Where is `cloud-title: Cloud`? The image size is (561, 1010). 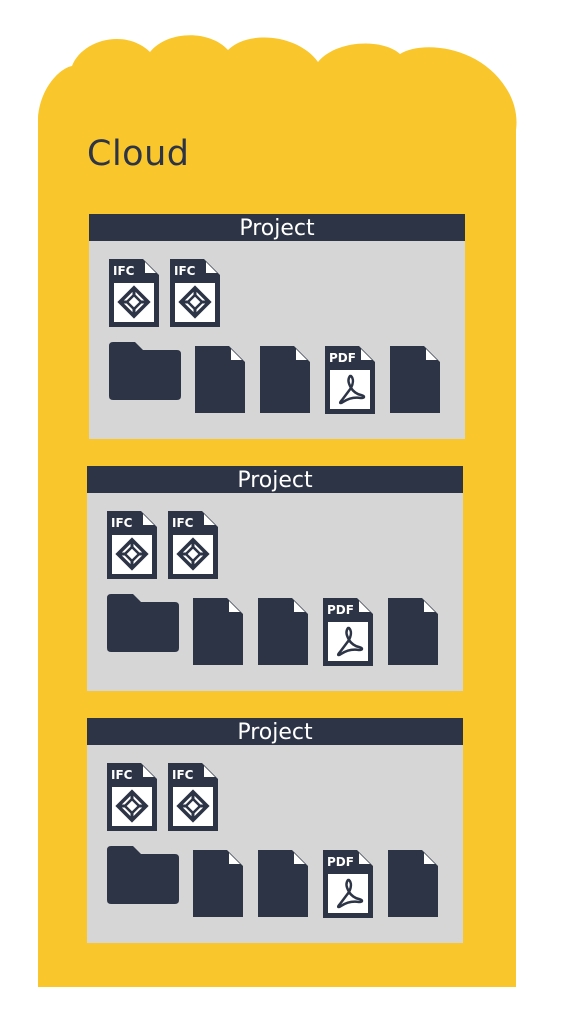 cloud-title: Cloud is located at coordinates (138, 154).